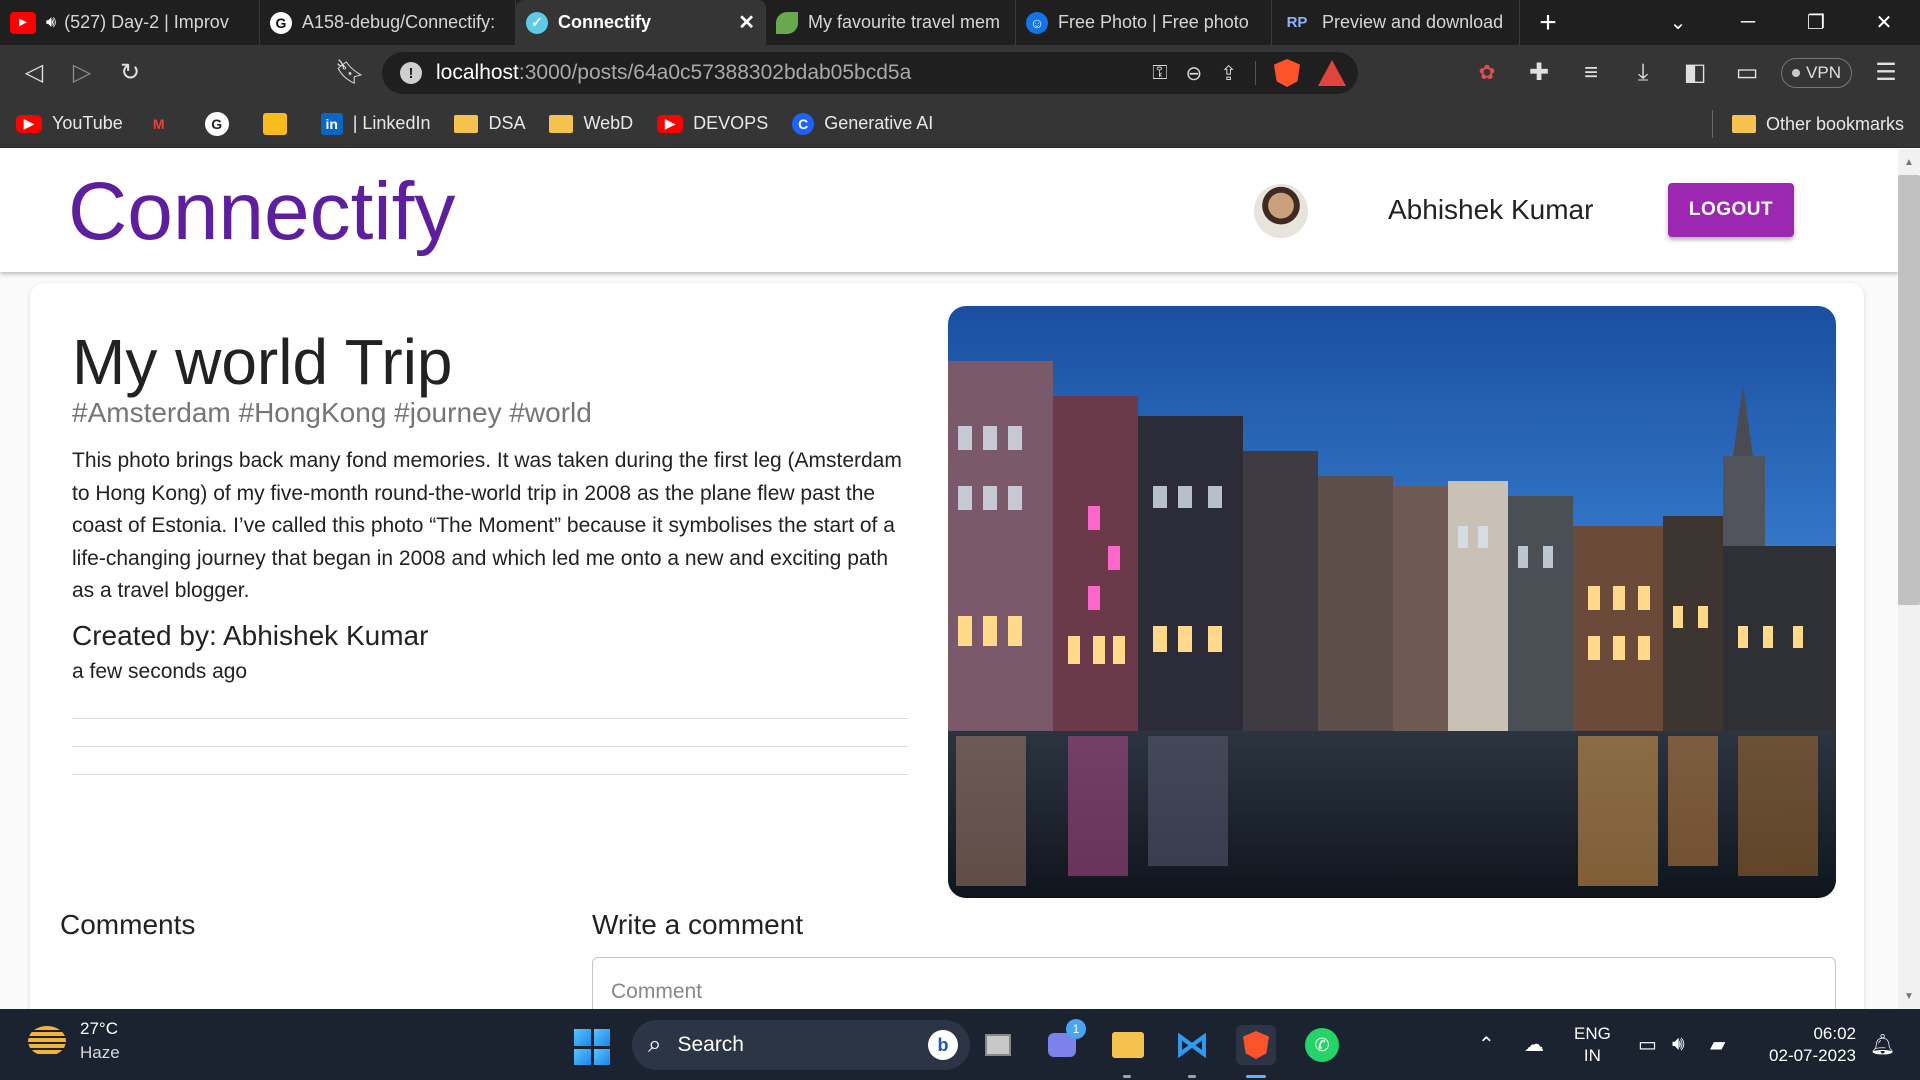  What do you see at coordinates (1159, 73) in the screenshot?
I see `password-key-icon: ⚿` at bounding box center [1159, 73].